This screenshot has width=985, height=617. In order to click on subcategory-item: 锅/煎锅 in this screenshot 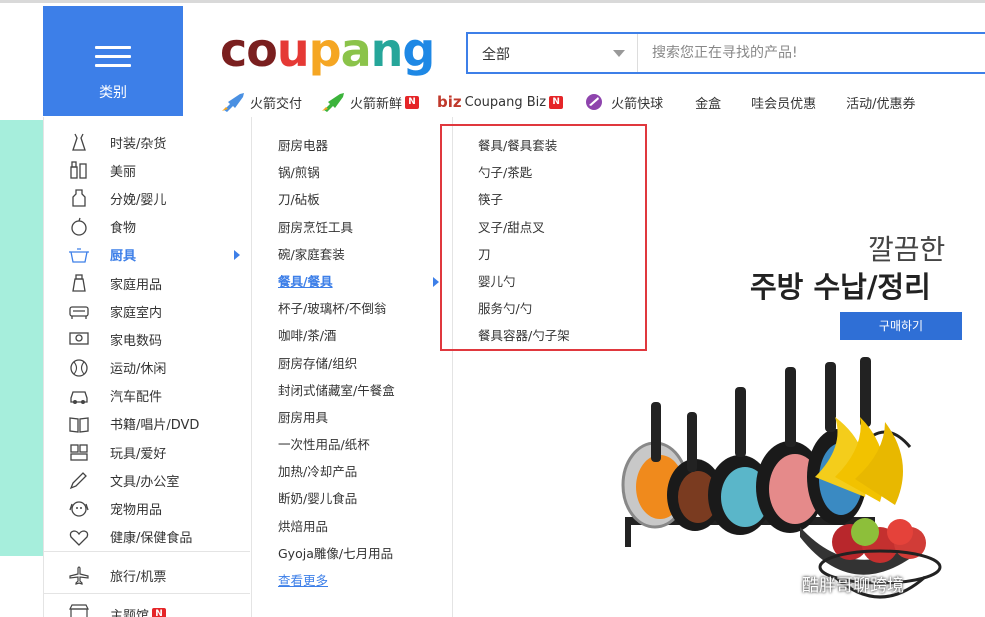, I will do `click(363, 172)`.